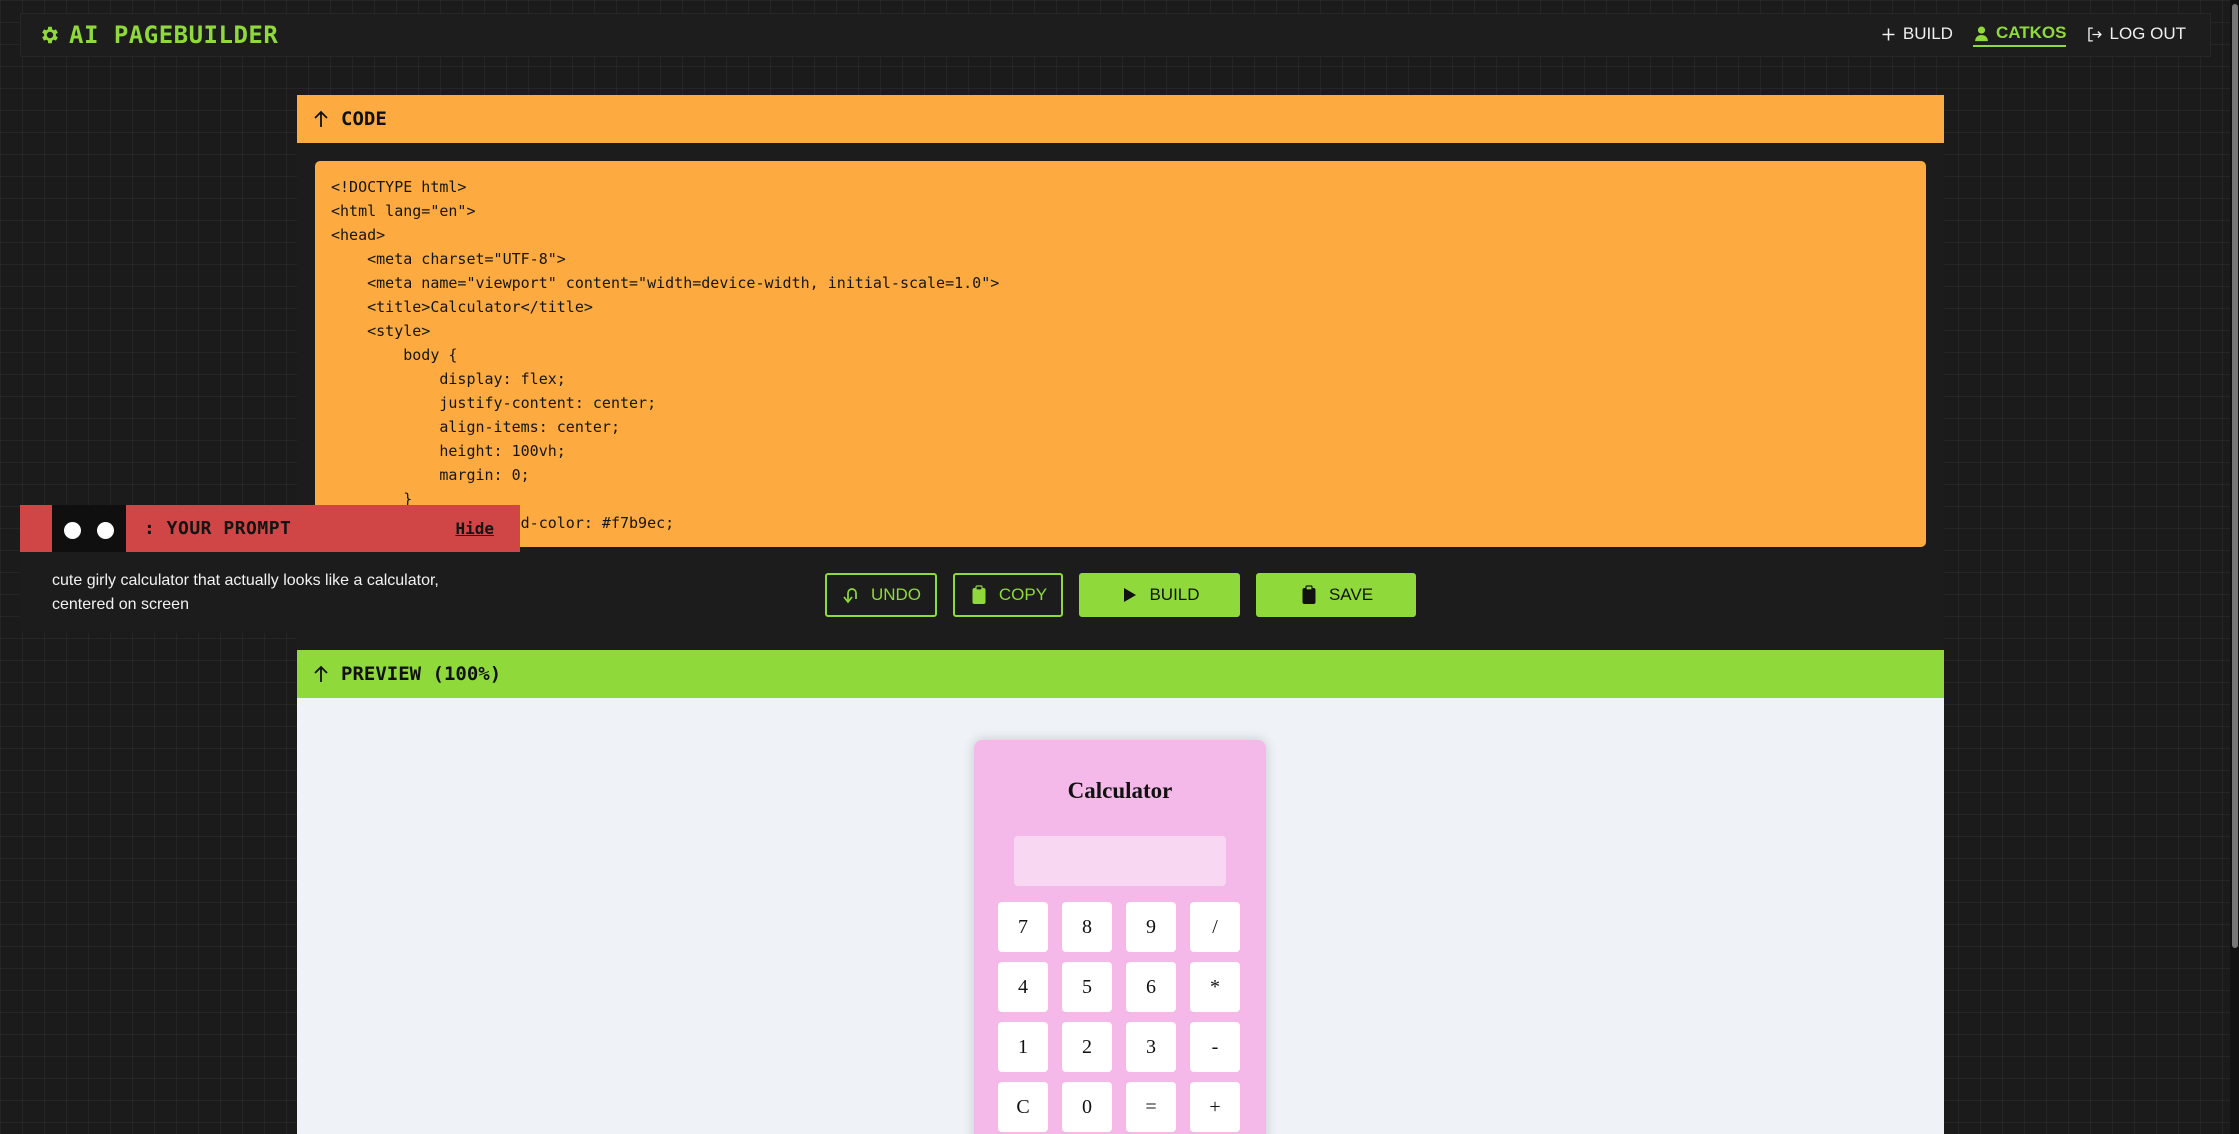  Describe the element at coordinates (1087, 1107) in the screenshot. I see `key-0: 0` at that location.